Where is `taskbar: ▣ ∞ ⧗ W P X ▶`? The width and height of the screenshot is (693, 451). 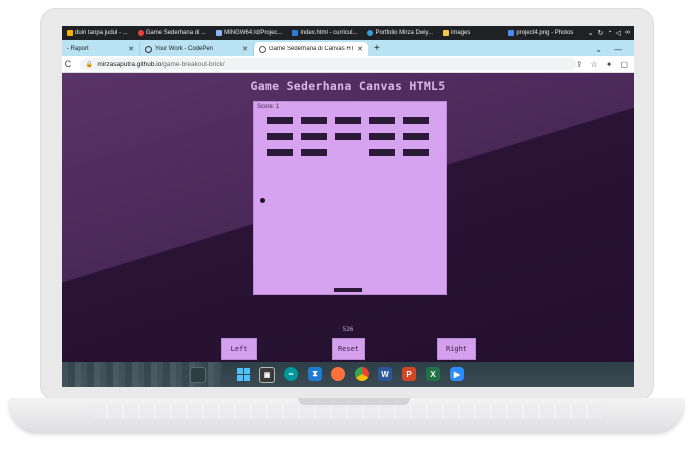
taskbar: ▣ ∞ ⧗ W P X ▶ is located at coordinates (348, 374).